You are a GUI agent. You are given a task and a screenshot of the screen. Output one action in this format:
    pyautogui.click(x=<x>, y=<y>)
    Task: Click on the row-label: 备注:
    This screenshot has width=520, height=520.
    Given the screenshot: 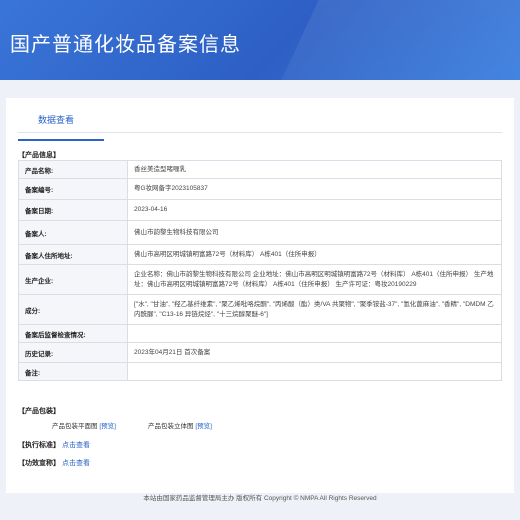 What is the action you would take?
    pyautogui.click(x=73, y=371)
    